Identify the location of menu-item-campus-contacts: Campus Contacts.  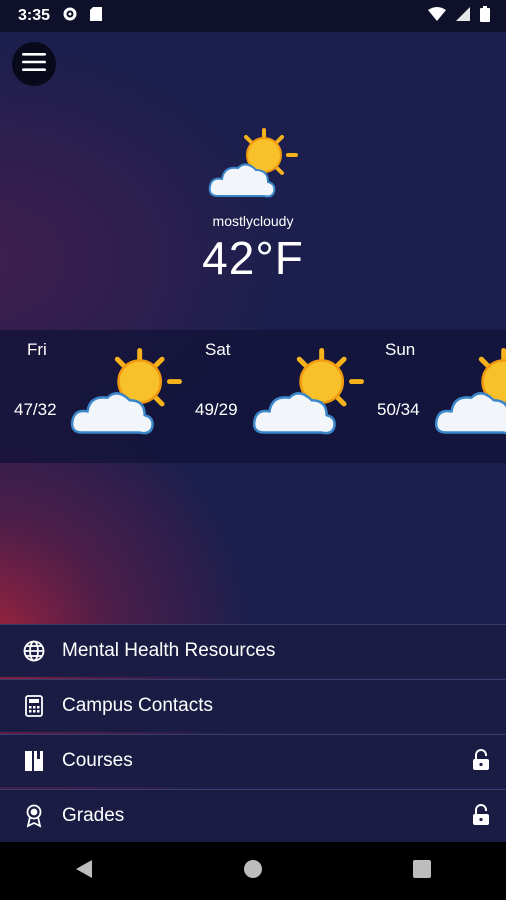
(253, 705).